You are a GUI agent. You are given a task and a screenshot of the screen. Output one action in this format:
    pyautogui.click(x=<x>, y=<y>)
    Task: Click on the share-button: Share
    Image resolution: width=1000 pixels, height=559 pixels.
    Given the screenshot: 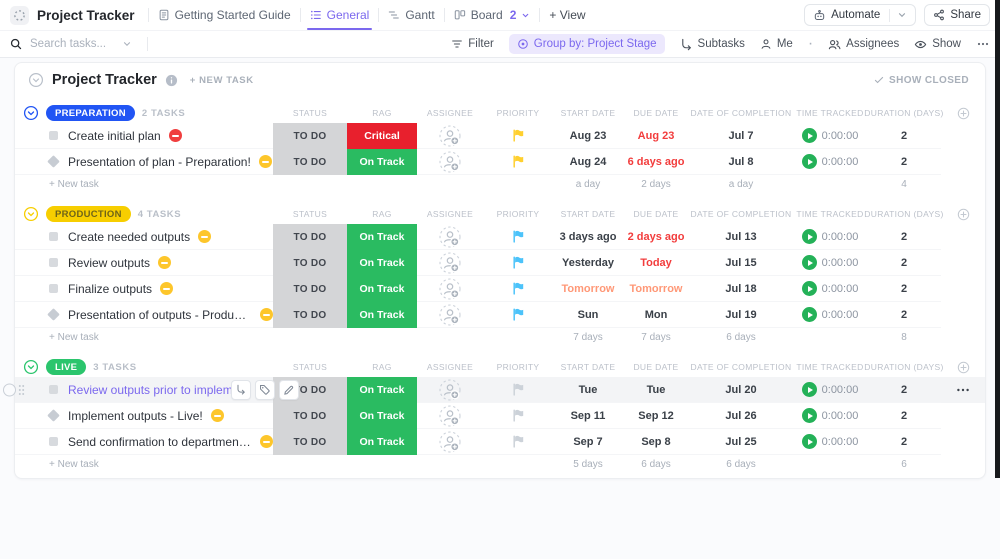 What is the action you would take?
    pyautogui.click(x=957, y=15)
    